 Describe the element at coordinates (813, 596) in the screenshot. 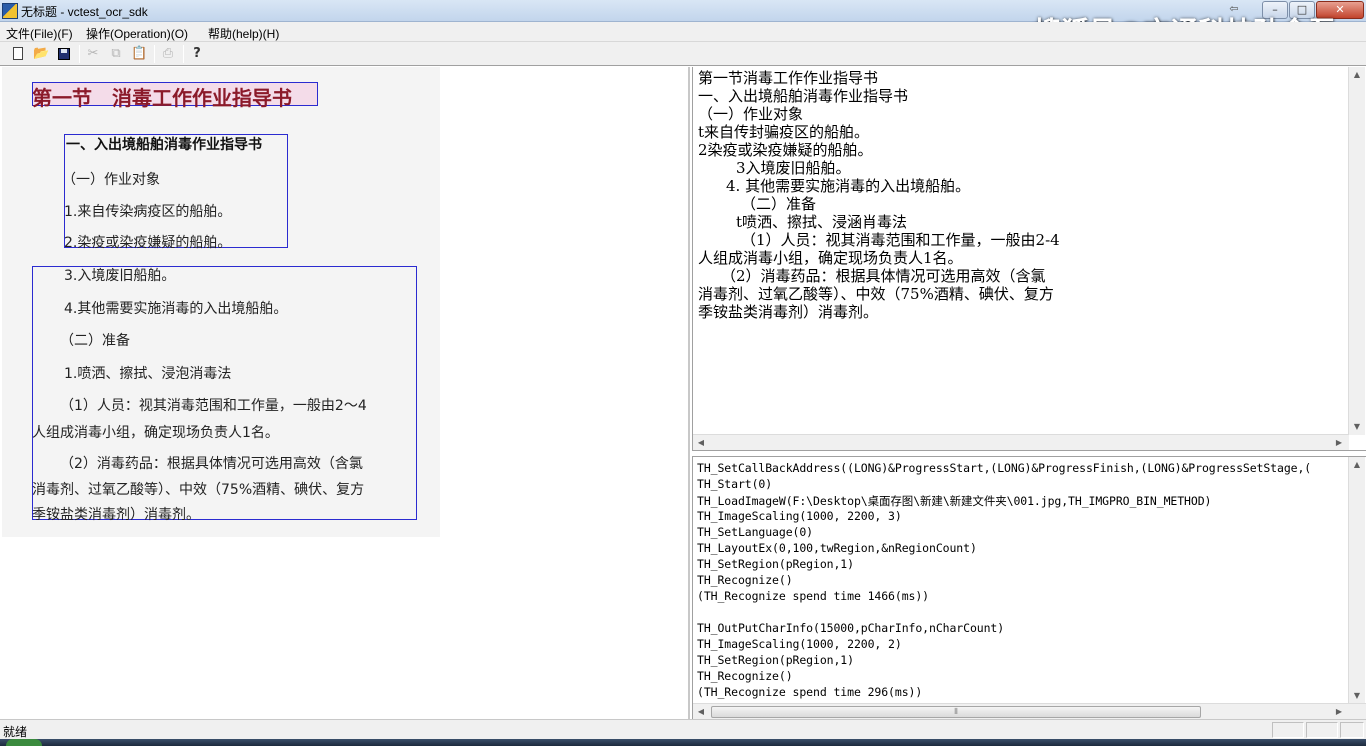

I see `log-line: (TH_Recognize spend time 1466(ms))` at that location.